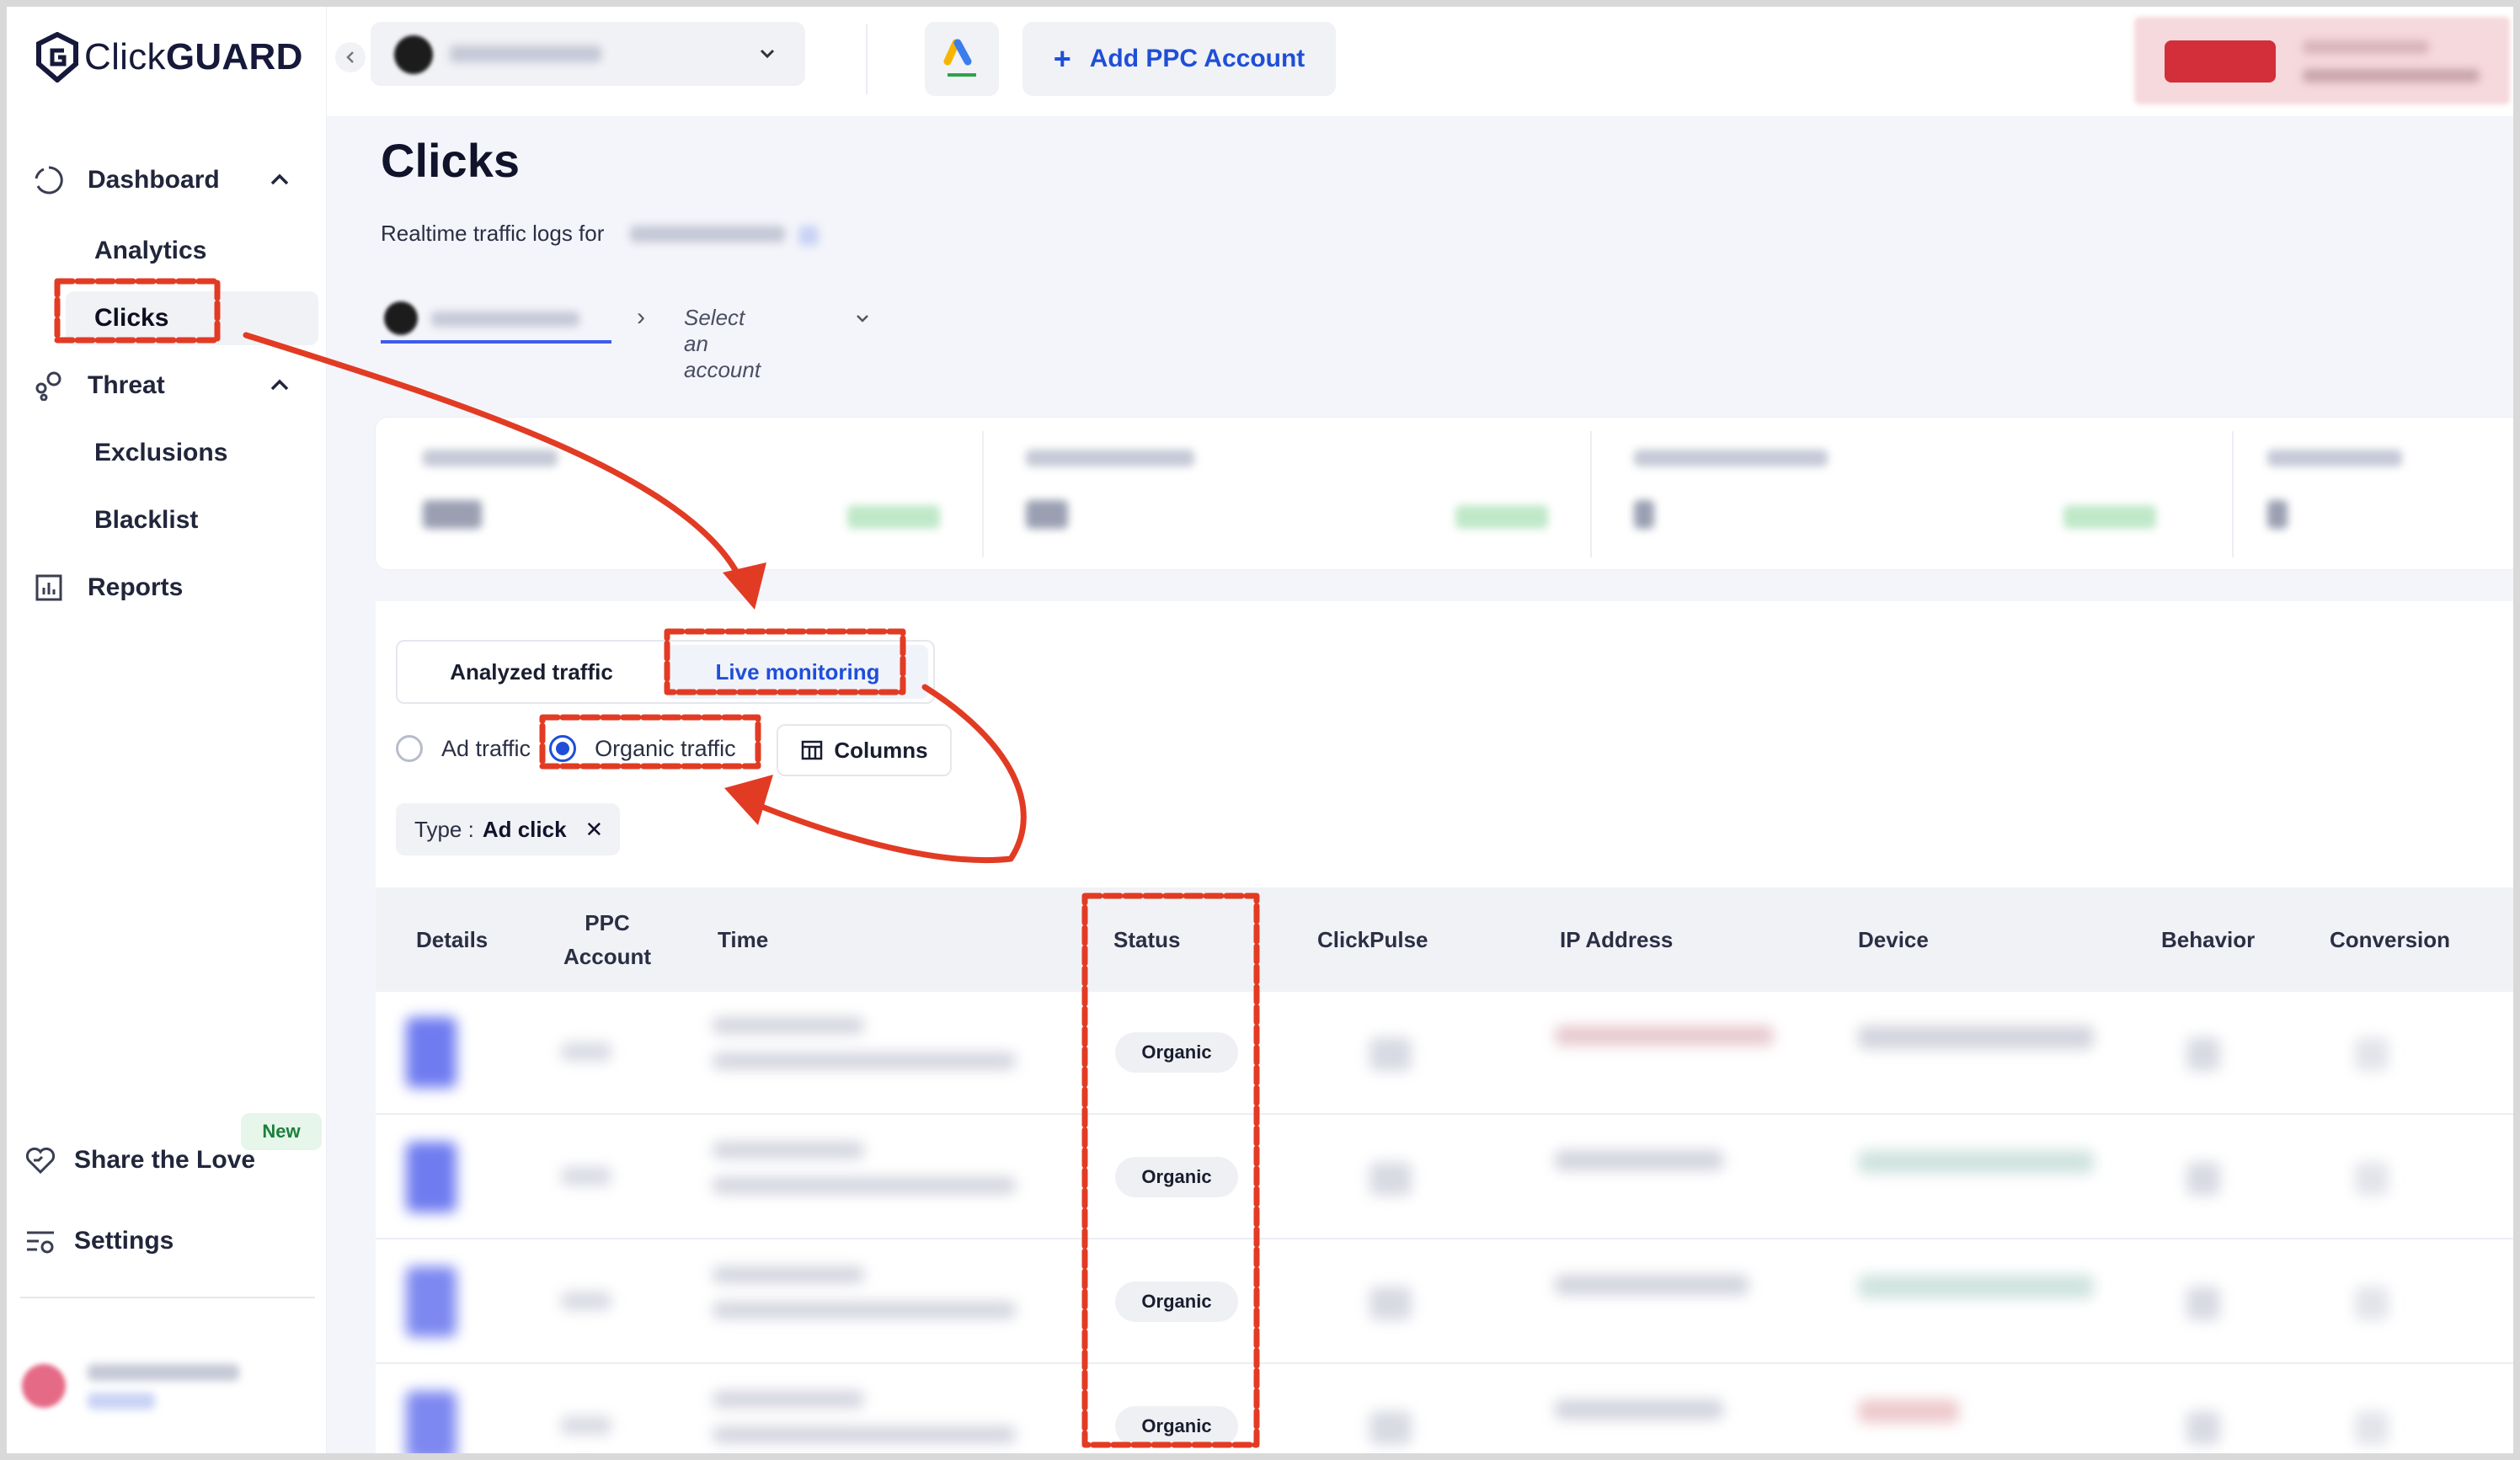 Image resolution: width=2520 pixels, height=1460 pixels. I want to click on stat-suspicious-bots, so click(1912, 493).